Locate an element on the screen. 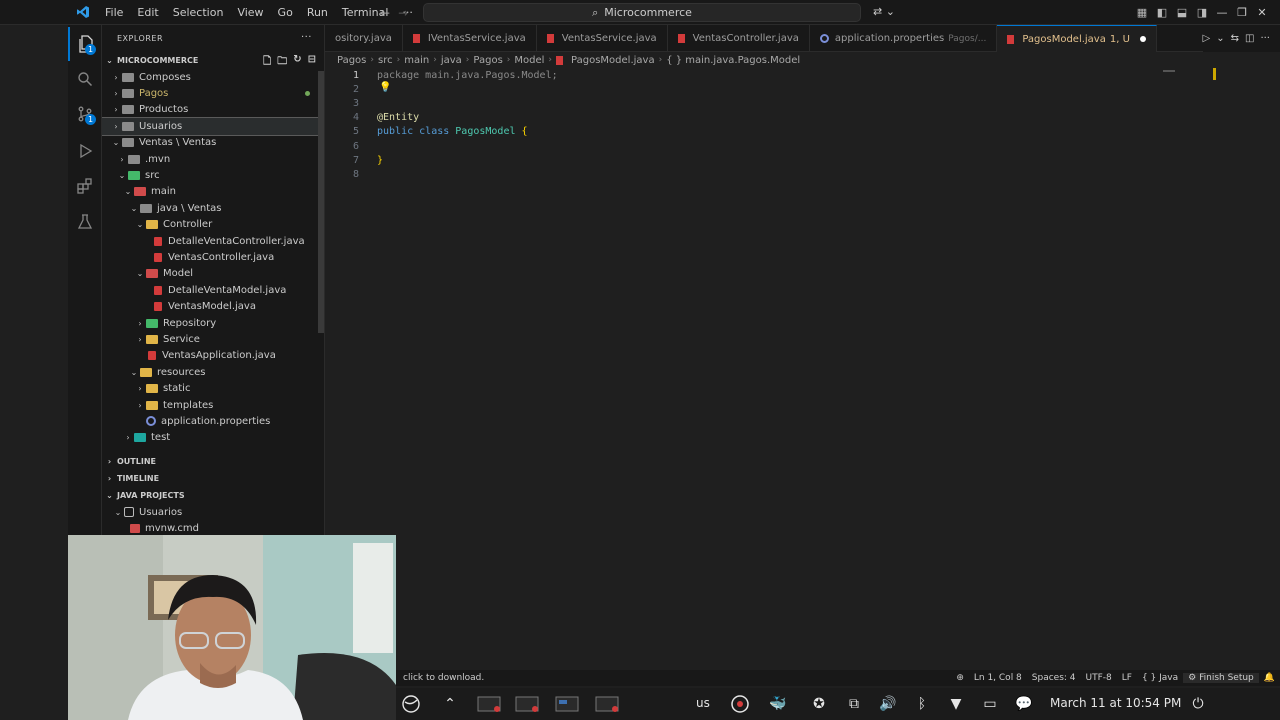 The height and width of the screenshot is (720, 1280). toggle-panel-icon: ⬓ is located at coordinates (1182, 12).